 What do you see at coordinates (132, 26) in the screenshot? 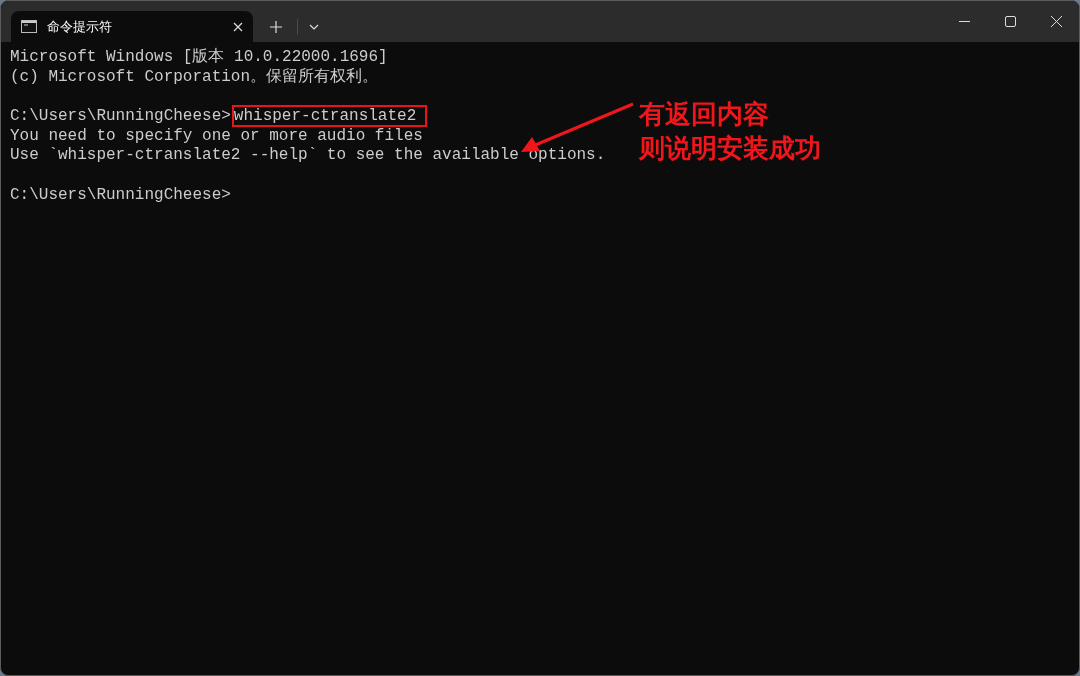
I see `terminal-tab: 命令提示符` at bounding box center [132, 26].